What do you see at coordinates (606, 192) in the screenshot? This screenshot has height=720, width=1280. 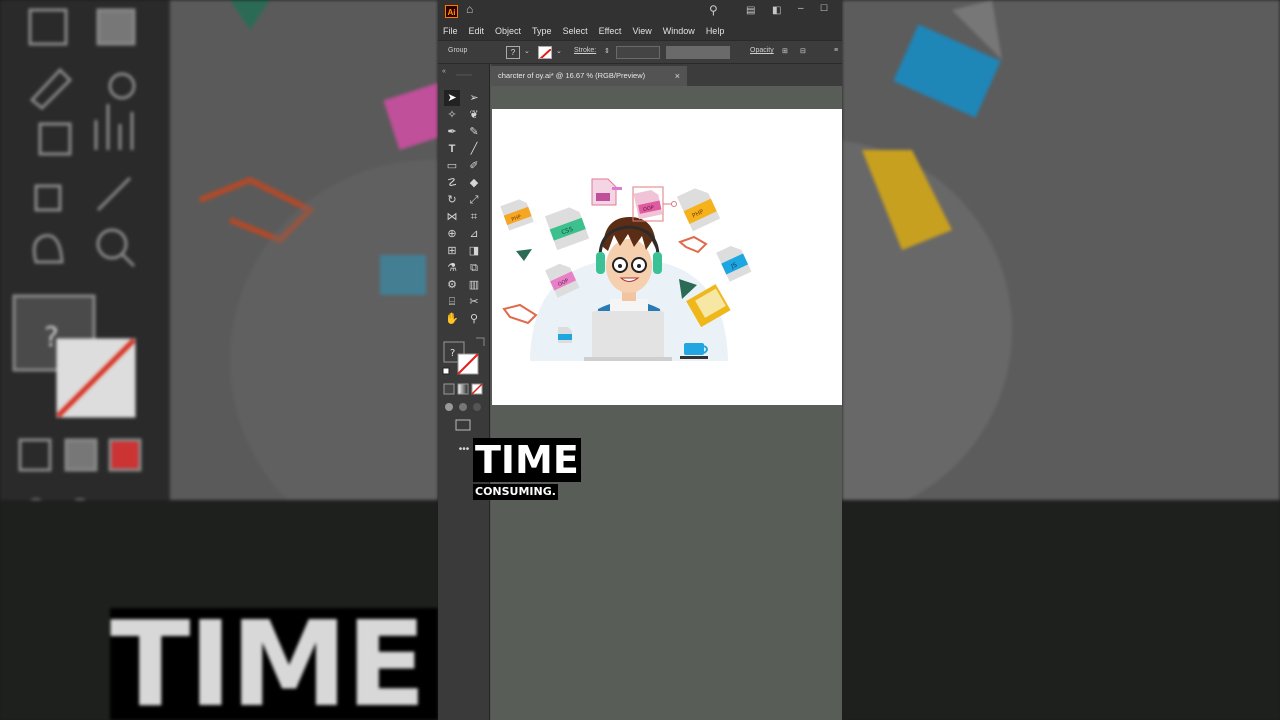 I see `html-file-icon-selected` at bounding box center [606, 192].